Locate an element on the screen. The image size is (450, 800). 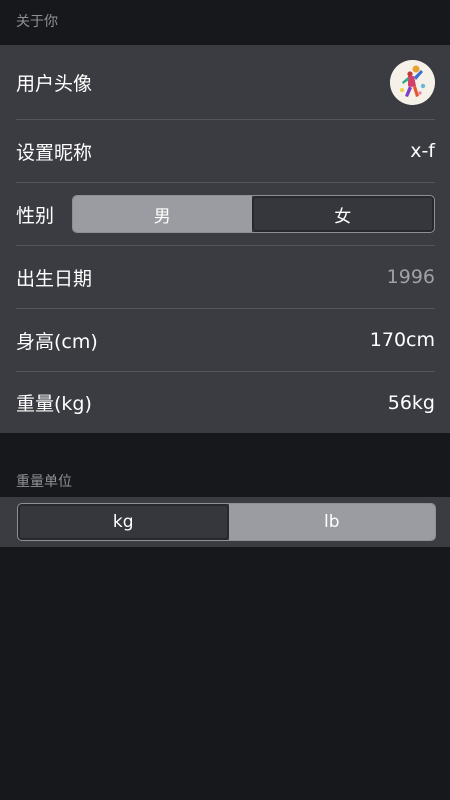
height-label: 身高(cm) is located at coordinates (57, 341).